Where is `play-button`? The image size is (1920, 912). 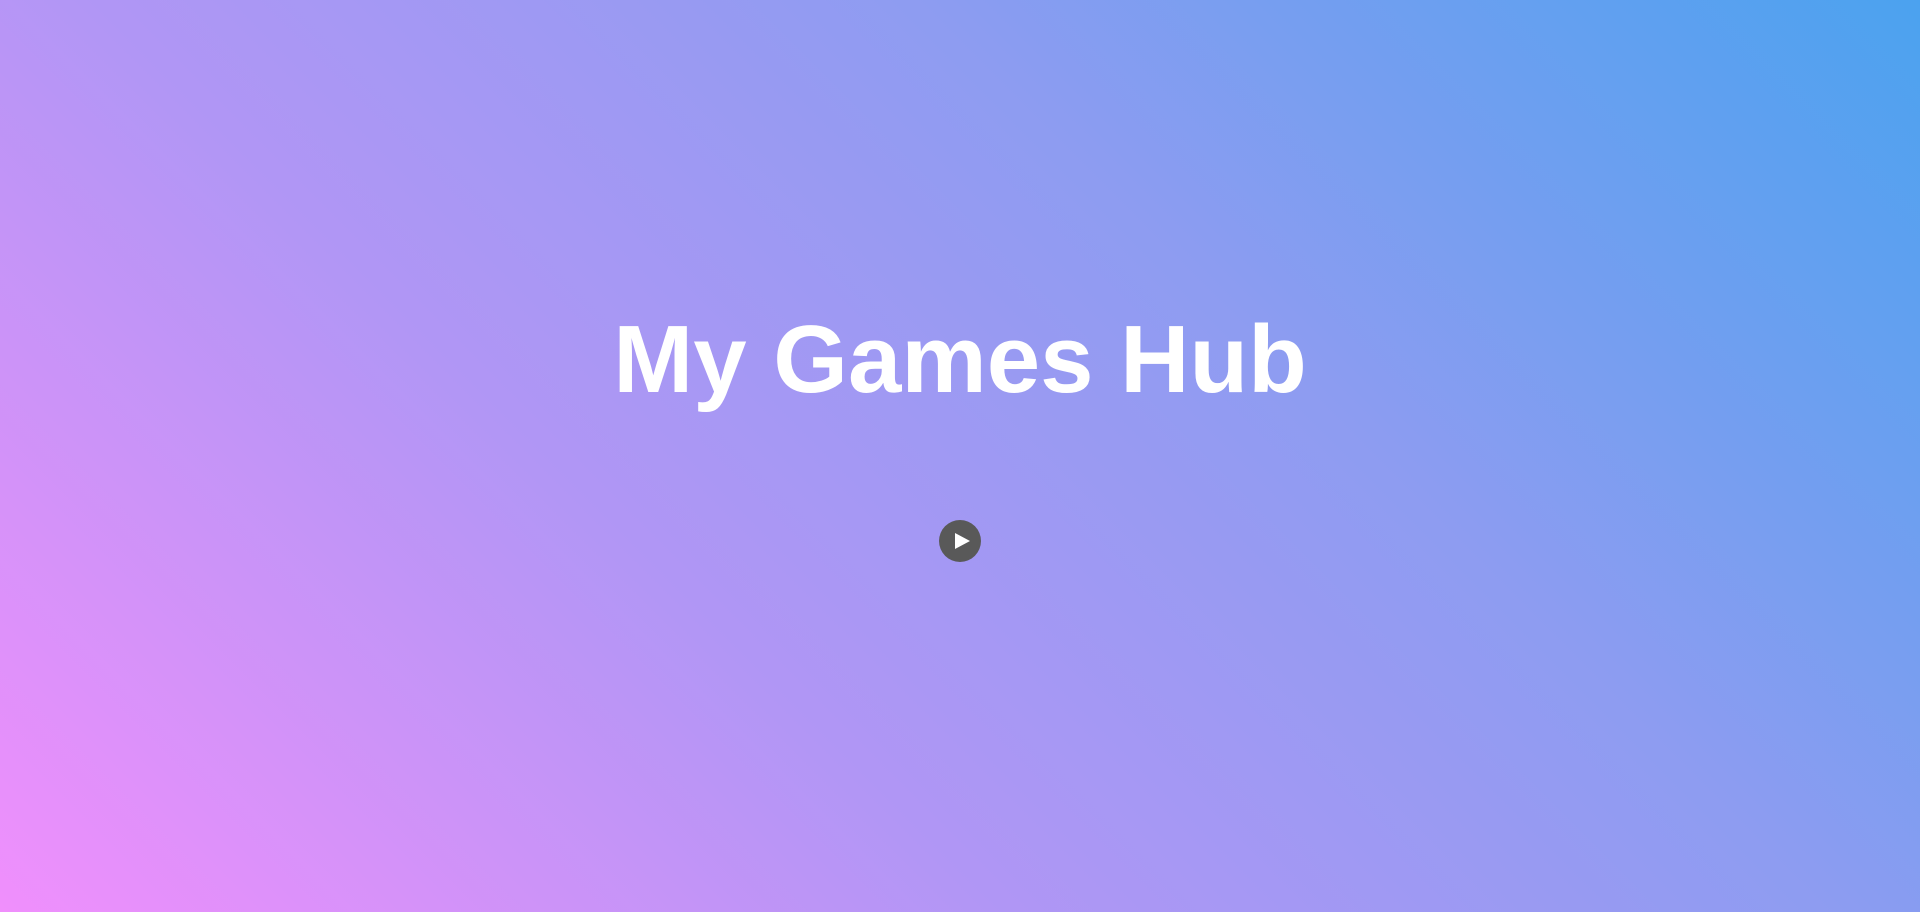 play-button is located at coordinates (960, 541).